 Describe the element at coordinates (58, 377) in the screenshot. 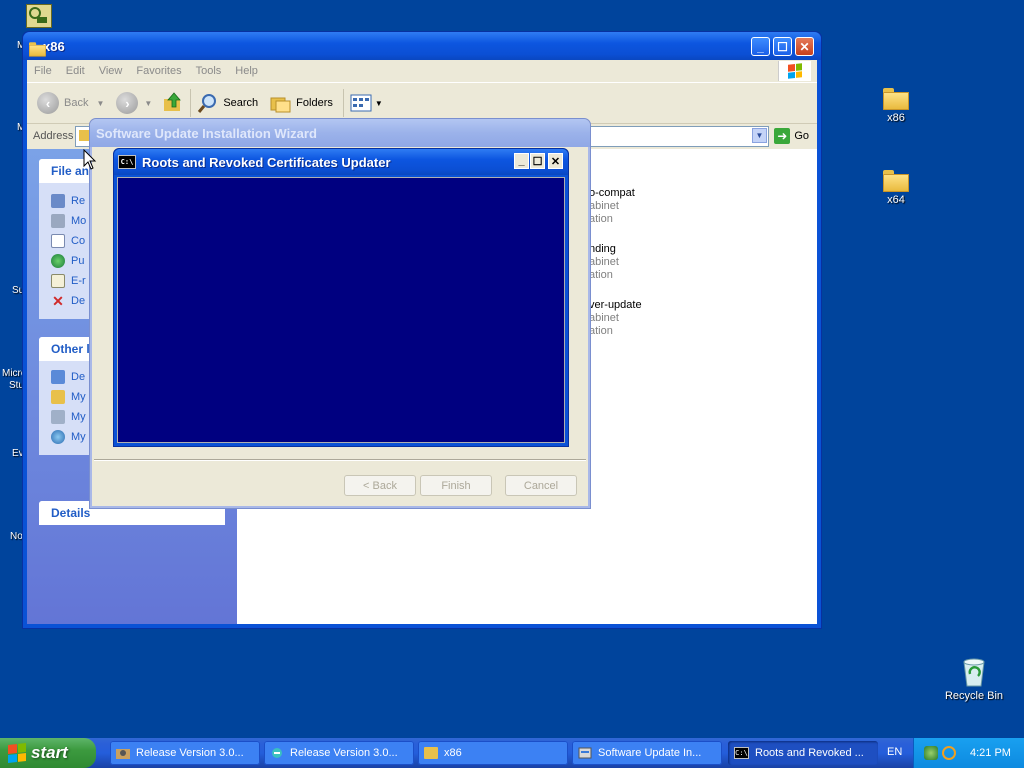

I see `desktop-icon` at that location.